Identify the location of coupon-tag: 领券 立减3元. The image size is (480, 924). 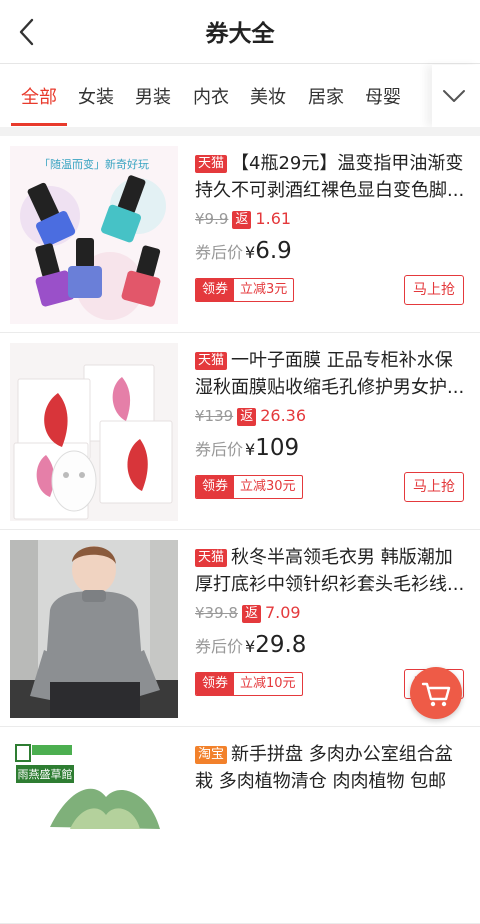
(245, 290).